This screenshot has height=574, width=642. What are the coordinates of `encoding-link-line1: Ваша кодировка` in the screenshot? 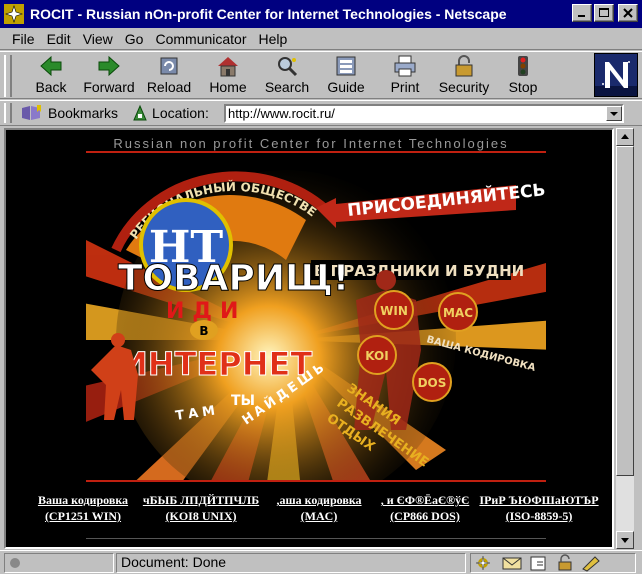 It's located at (83, 500).